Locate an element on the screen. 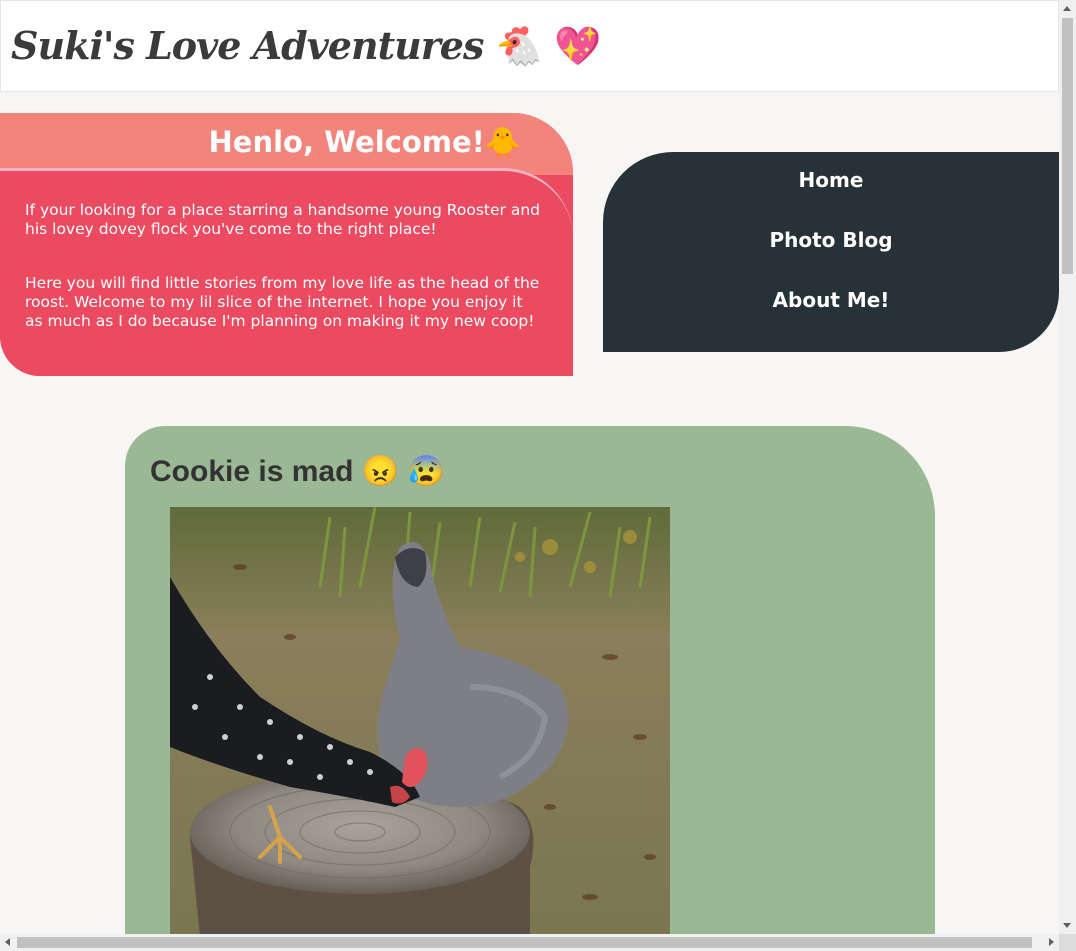  vertical-scrollbar is located at coordinates (1067, 467).